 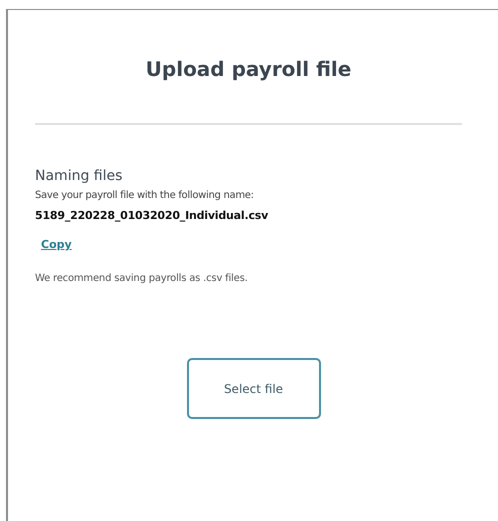 I want to click on section-heading: Naming files, so click(x=79, y=176).